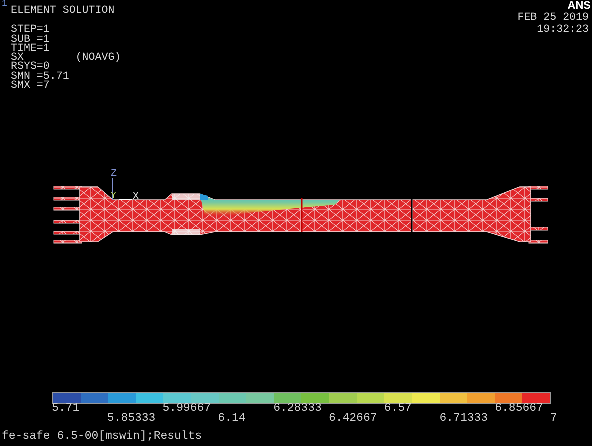 The image size is (592, 446). What do you see at coordinates (132, 419) in the screenshot?
I see `legend-value: 5.85333` at bounding box center [132, 419].